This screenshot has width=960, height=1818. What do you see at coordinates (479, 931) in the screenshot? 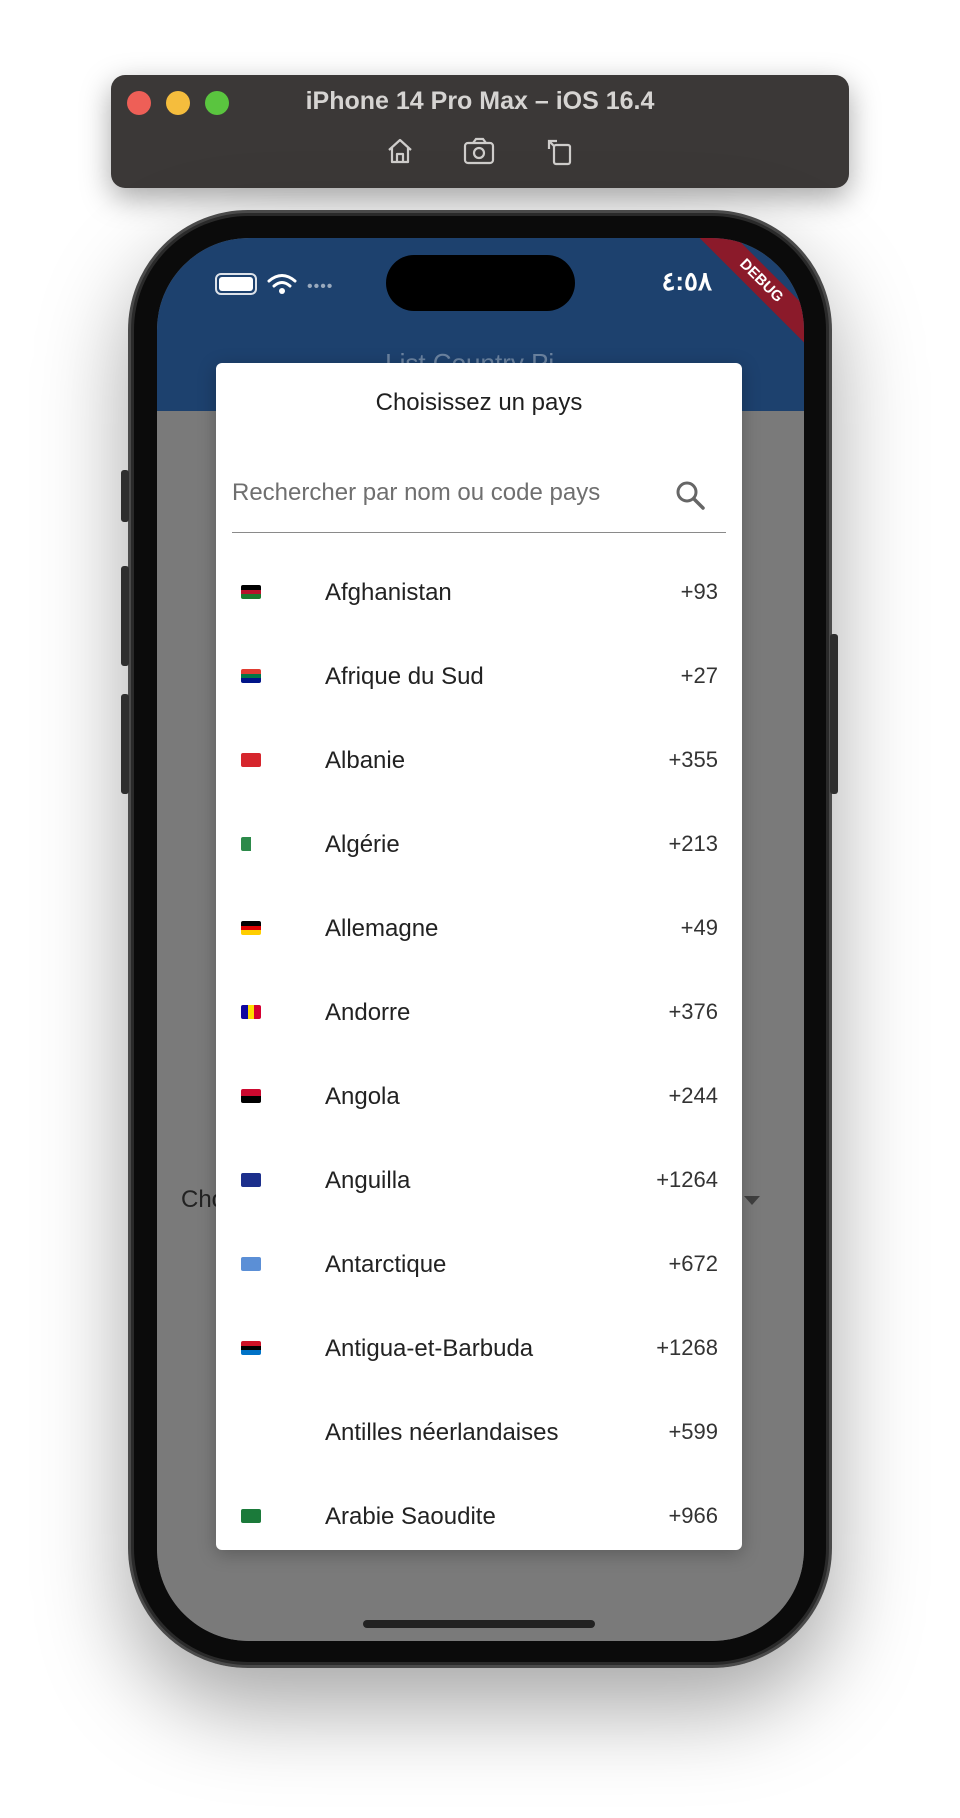
I see `country-row: Allemagne +49` at bounding box center [479, 931].